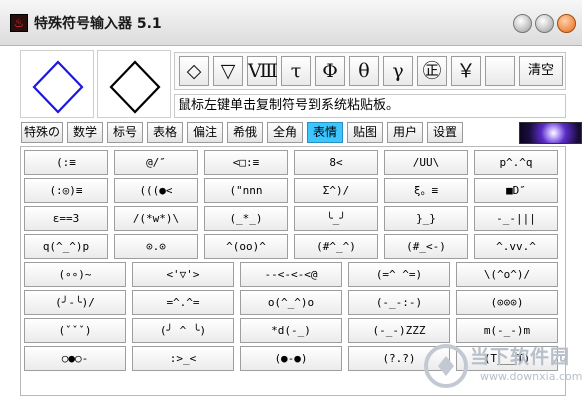 This screenshot has height=408, width=582. Describe the element at coordinates (432, 71) in the screenshot. I see `symbol-button: ㊣` at that location.